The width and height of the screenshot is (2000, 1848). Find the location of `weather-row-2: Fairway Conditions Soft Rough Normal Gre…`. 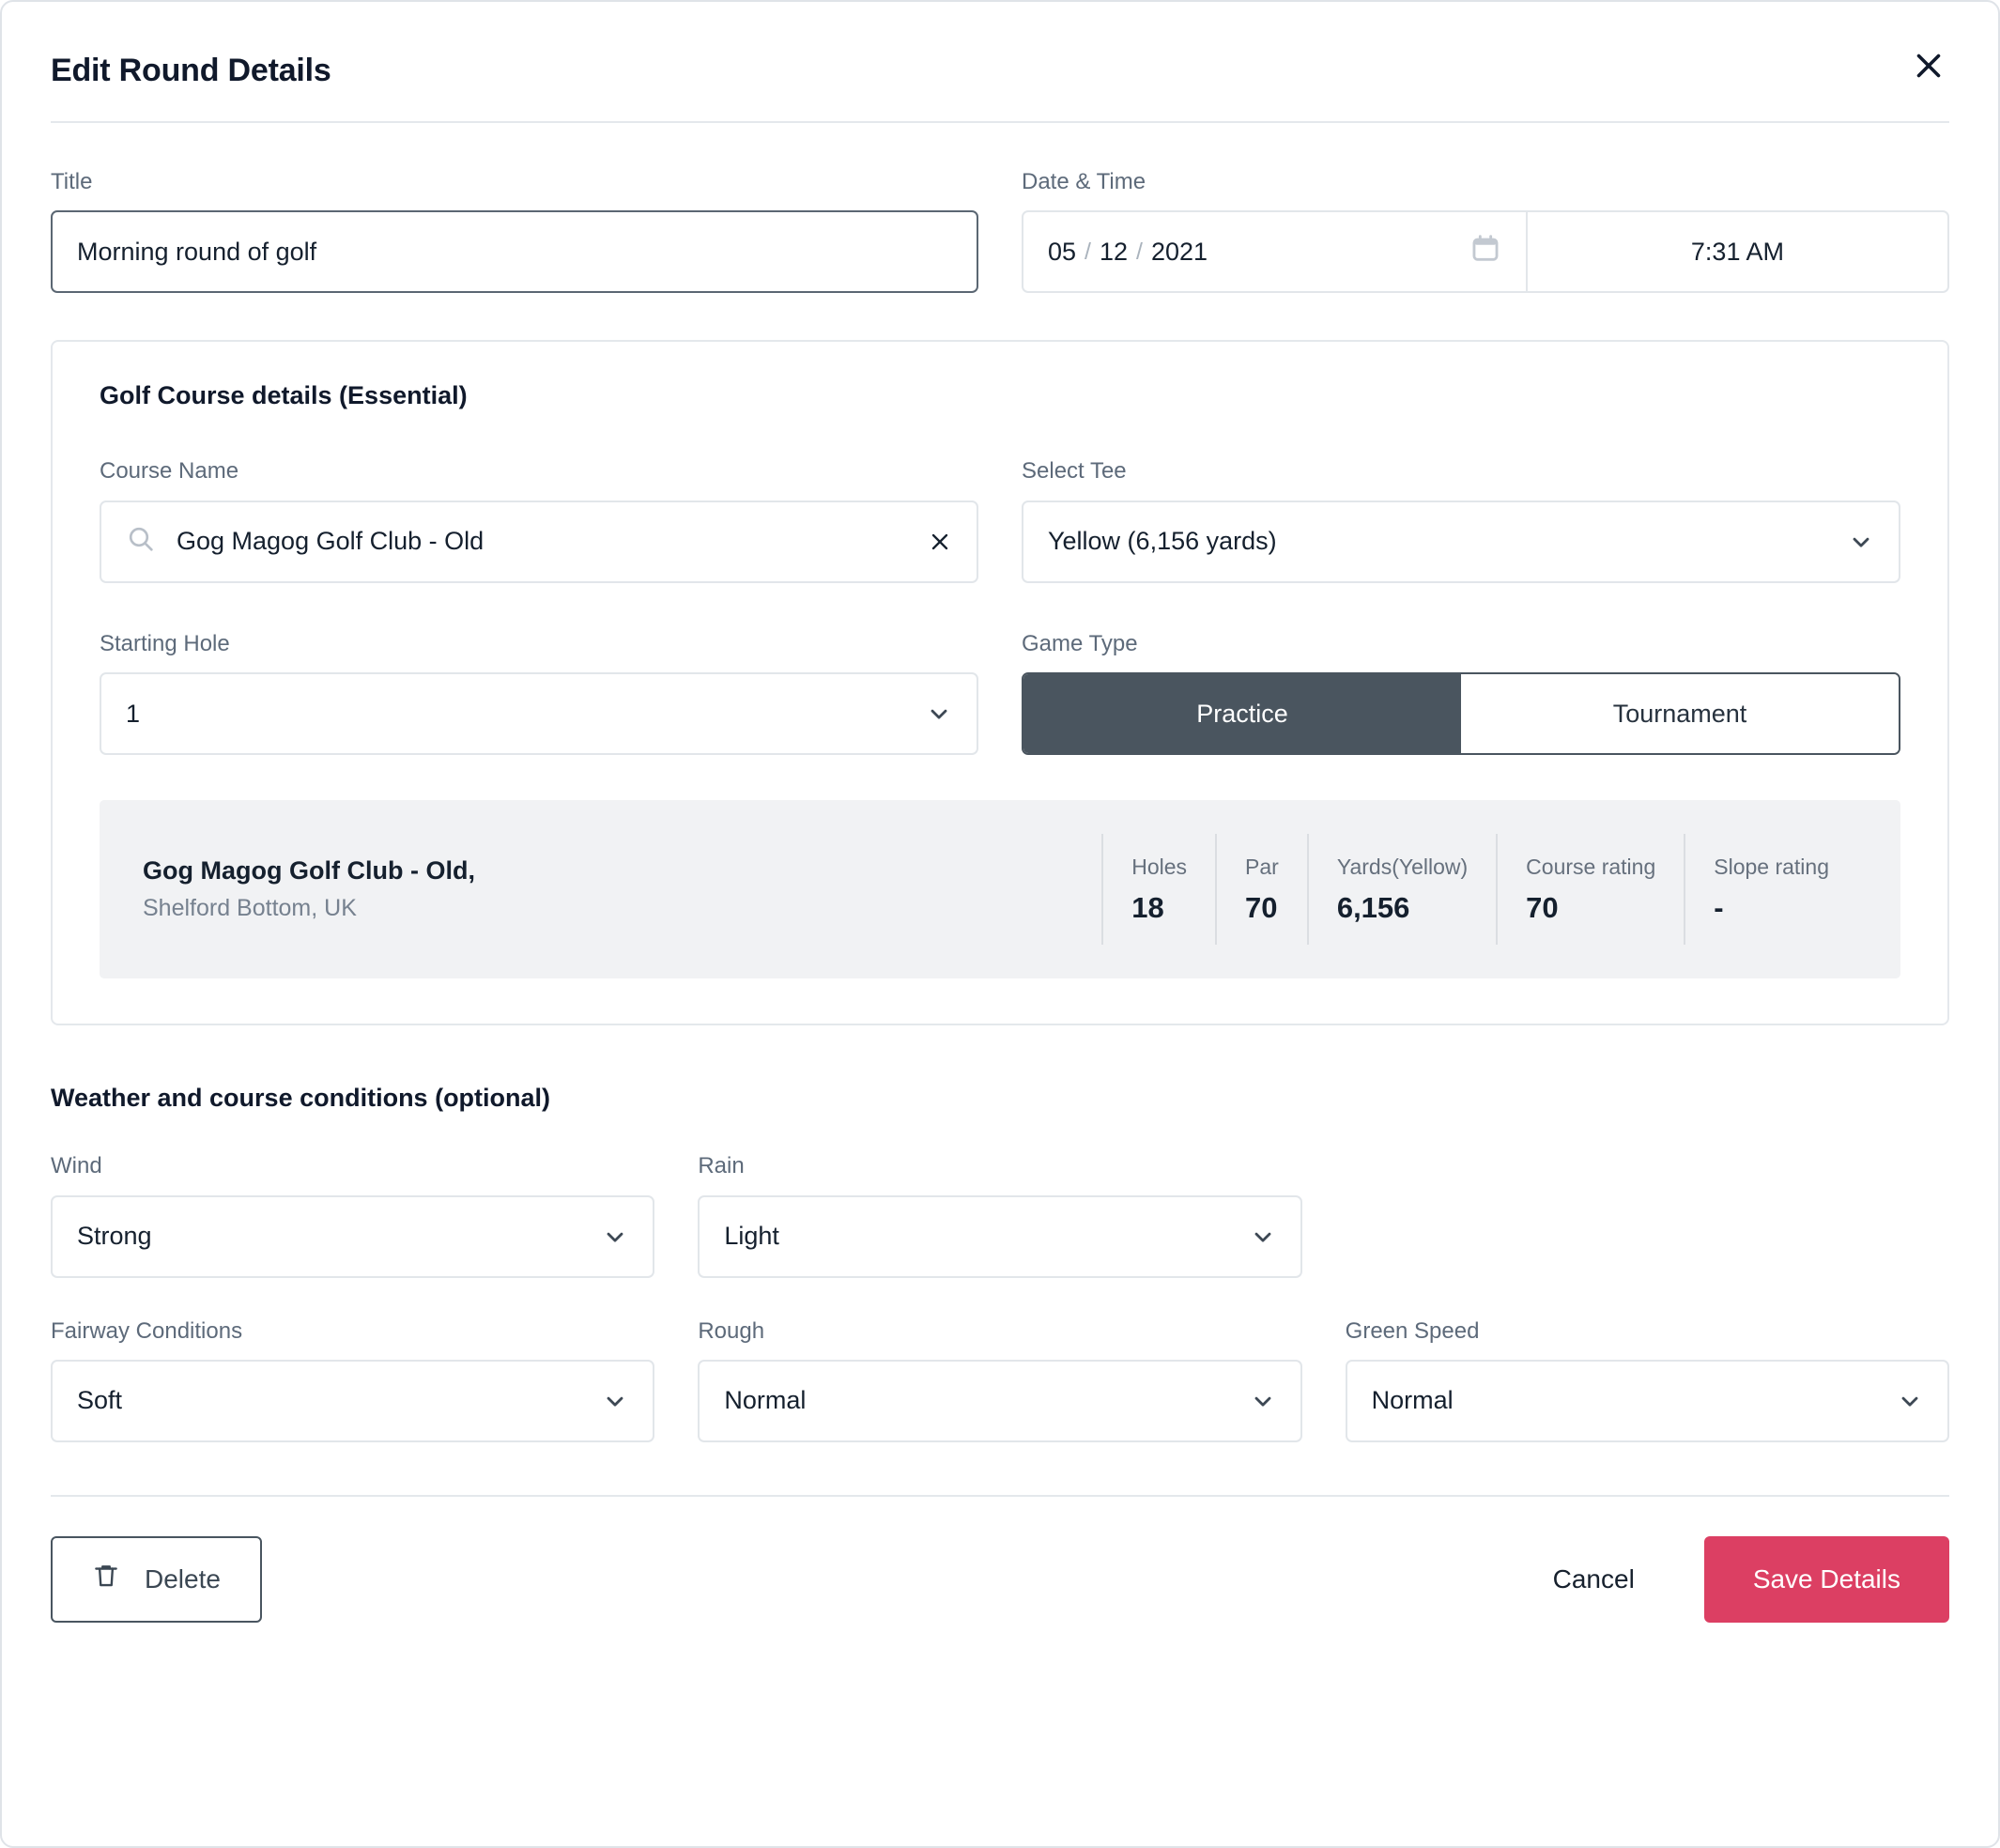

weather-row-2: Fairway Conditions Soft Rough Normal Gre… is located at coordinates (1000, 1360).